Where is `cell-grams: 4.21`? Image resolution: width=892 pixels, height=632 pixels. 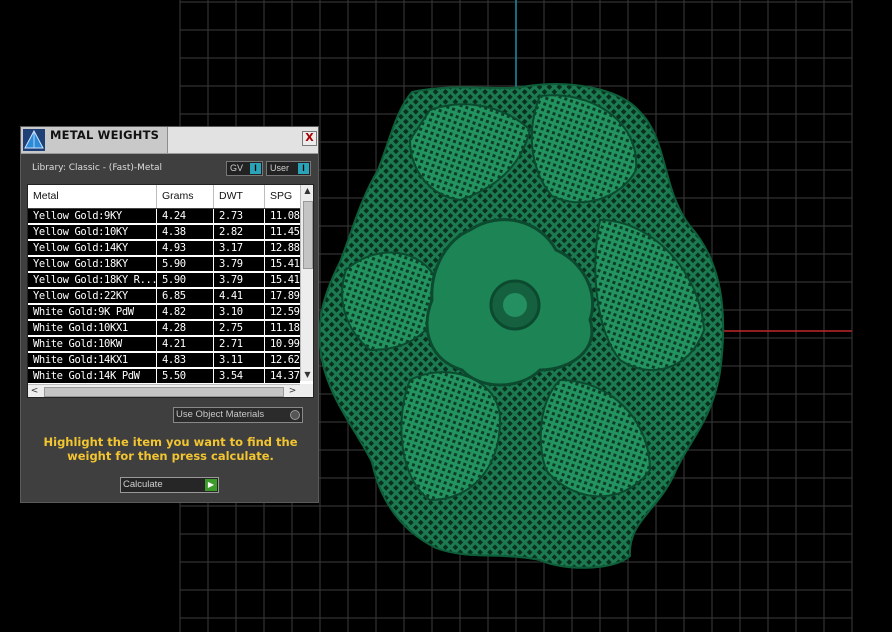 cell-grams: 4.21 is located at coordinates (185, 344).